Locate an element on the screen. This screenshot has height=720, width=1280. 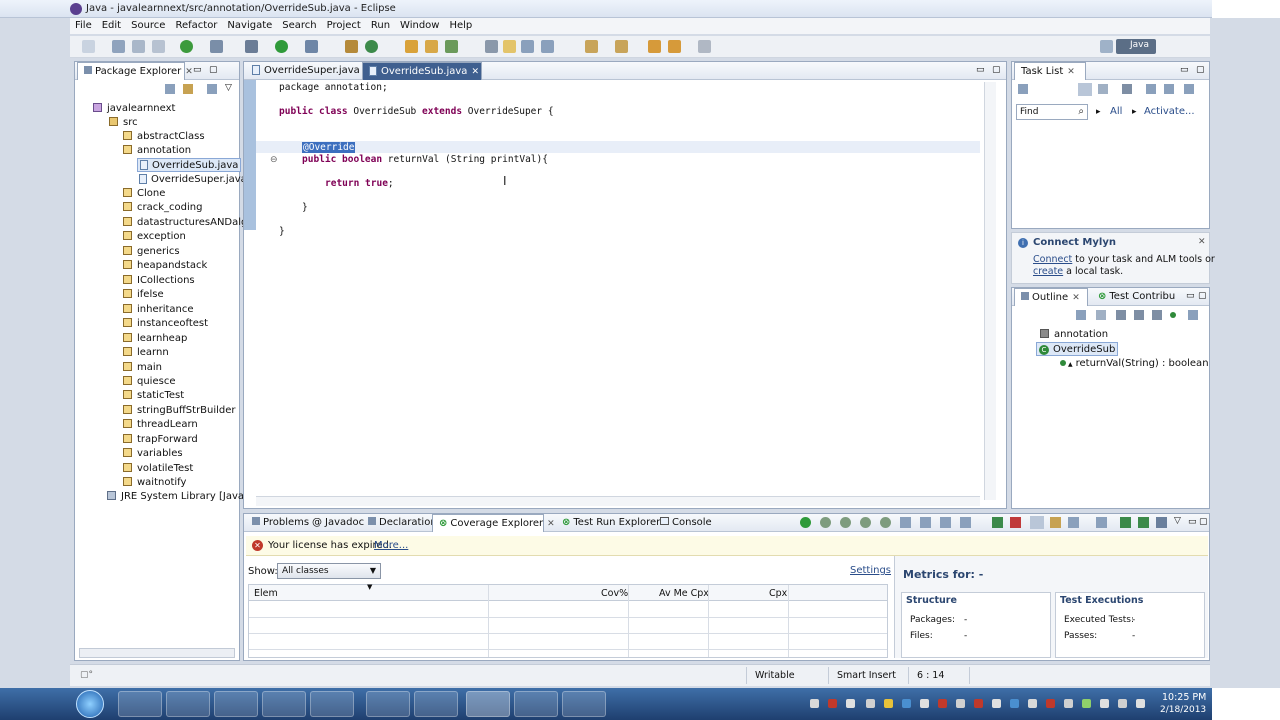
tab-javadoc: @ Javadoc is located at coordinates (335, 523).